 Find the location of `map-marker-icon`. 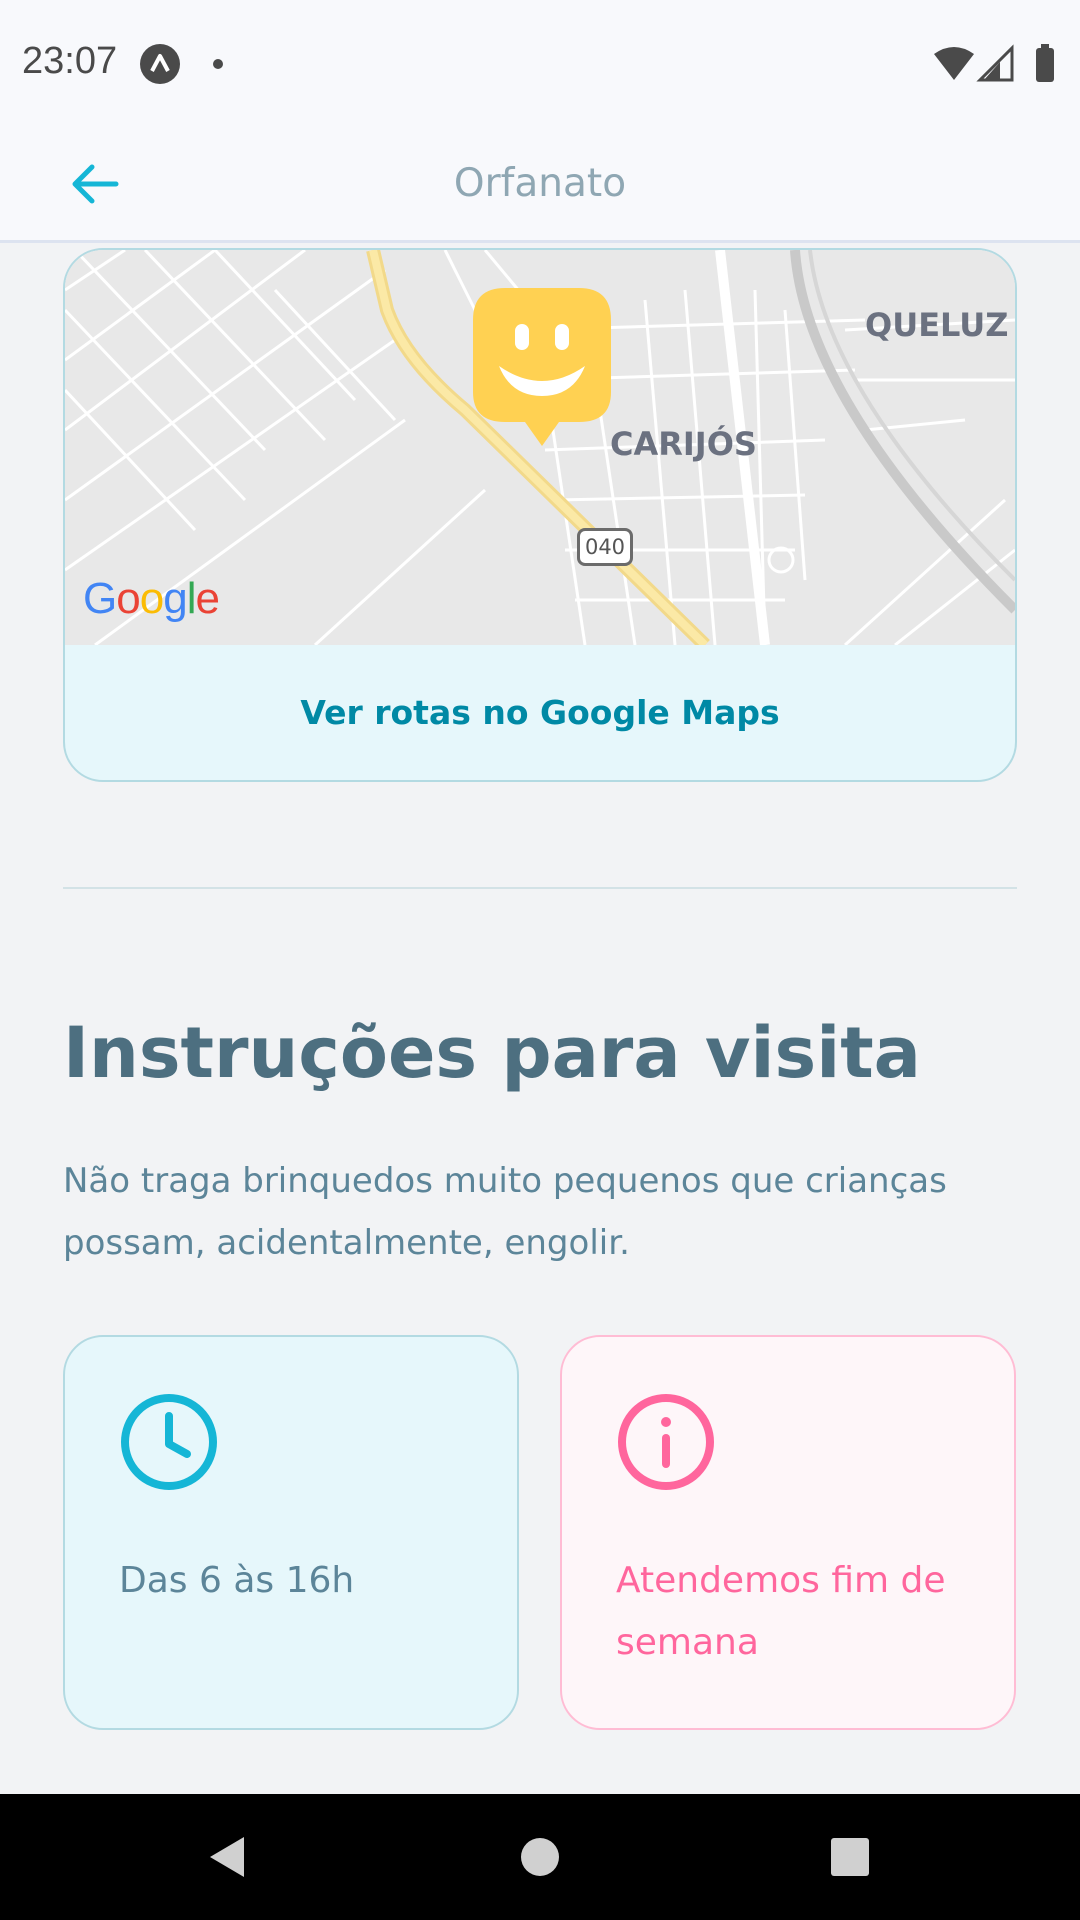

map-marker-icon is located at coordinates (542, 367).